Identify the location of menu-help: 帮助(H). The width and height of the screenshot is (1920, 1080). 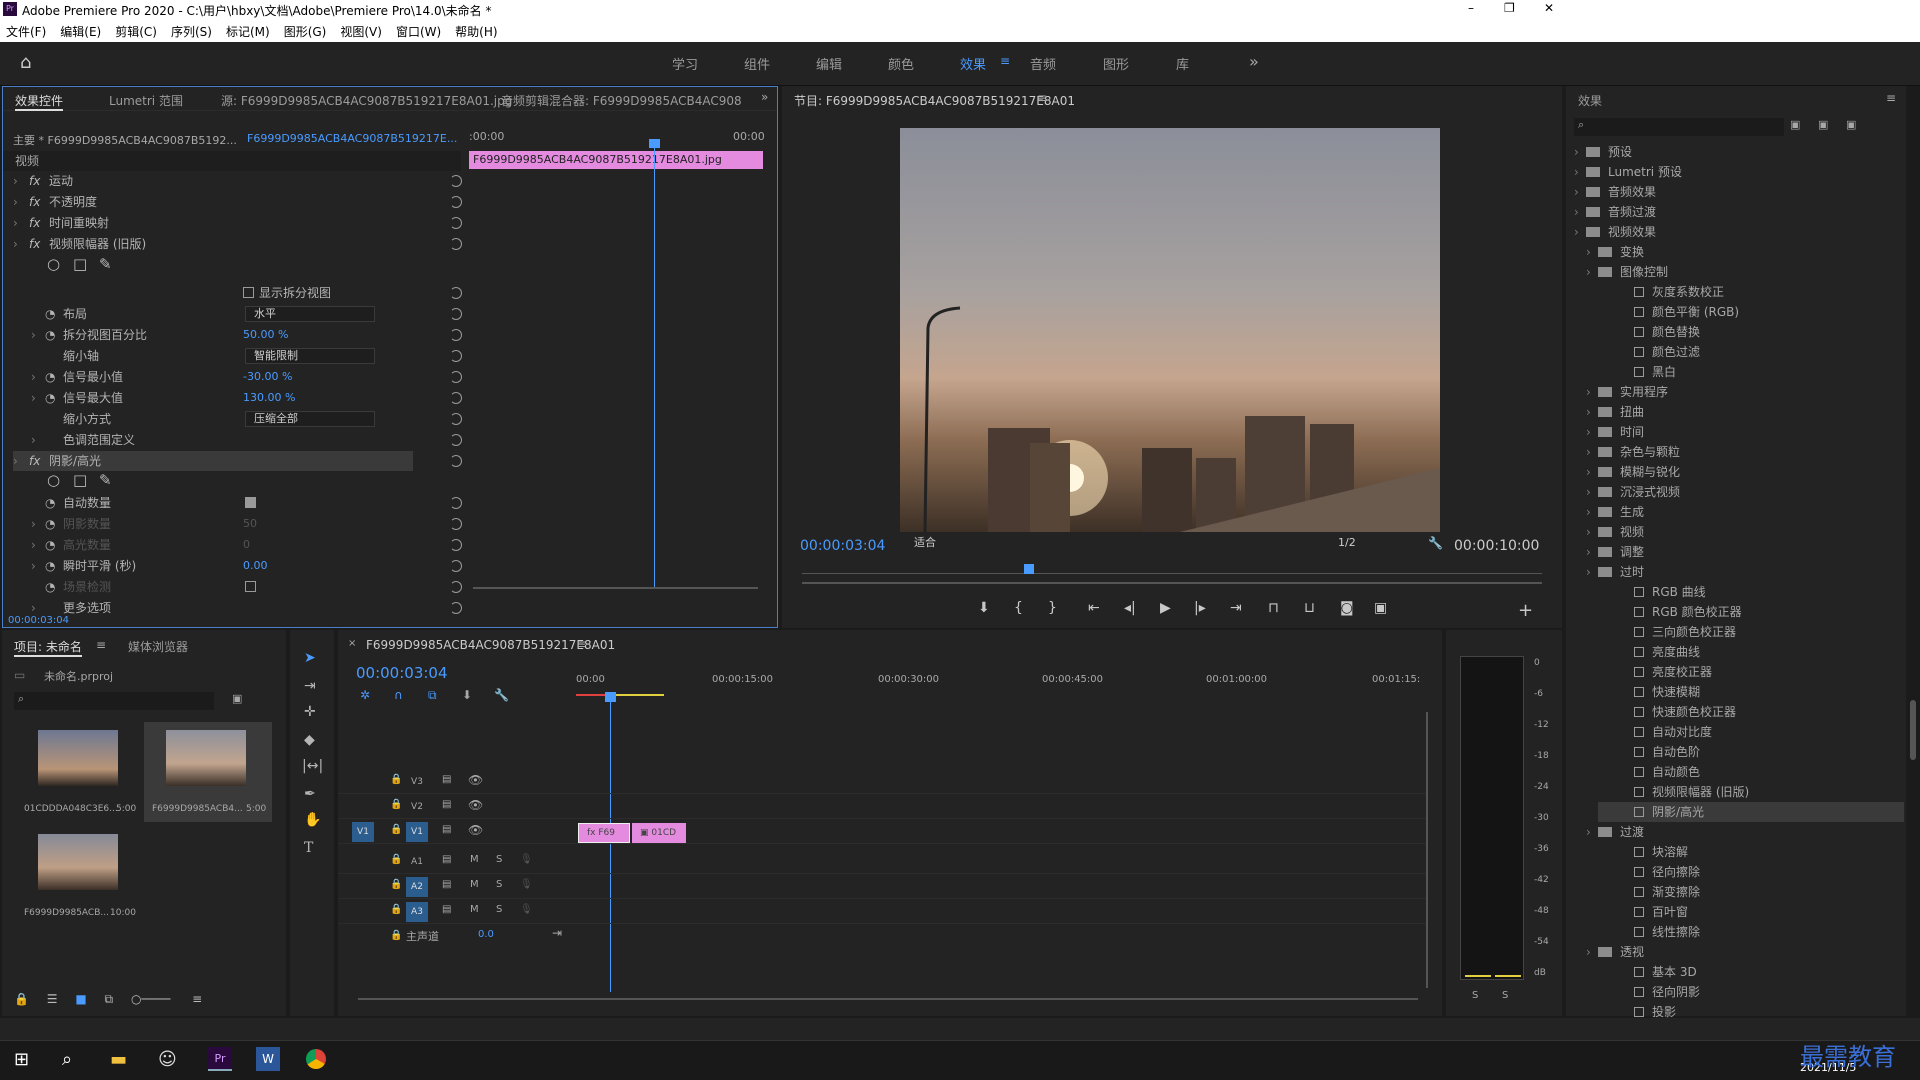
(476, 31).